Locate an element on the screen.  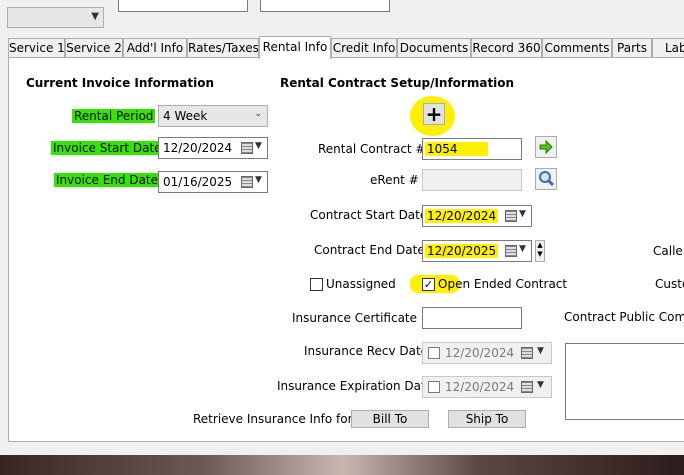
contract-setup-header: Rental Contract Setup/Information is located at coordinates (397, 83).